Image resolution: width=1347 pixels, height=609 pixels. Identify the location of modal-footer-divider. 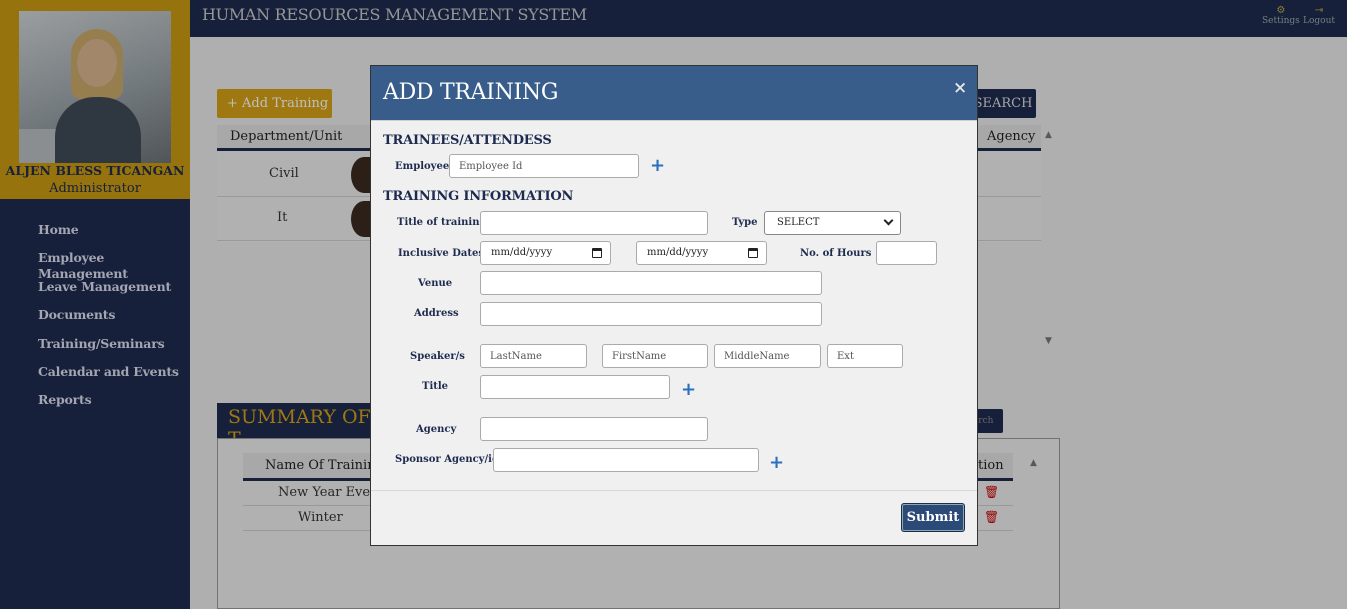
(674, 490).